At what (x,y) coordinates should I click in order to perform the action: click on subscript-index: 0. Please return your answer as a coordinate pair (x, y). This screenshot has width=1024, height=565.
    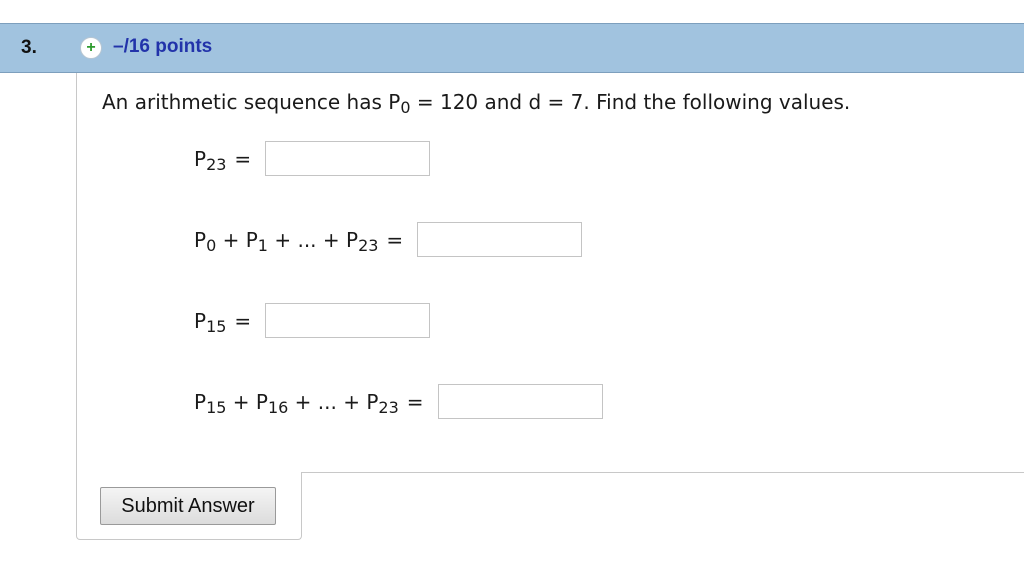
    Looking at the image, I should click on (211, 245).